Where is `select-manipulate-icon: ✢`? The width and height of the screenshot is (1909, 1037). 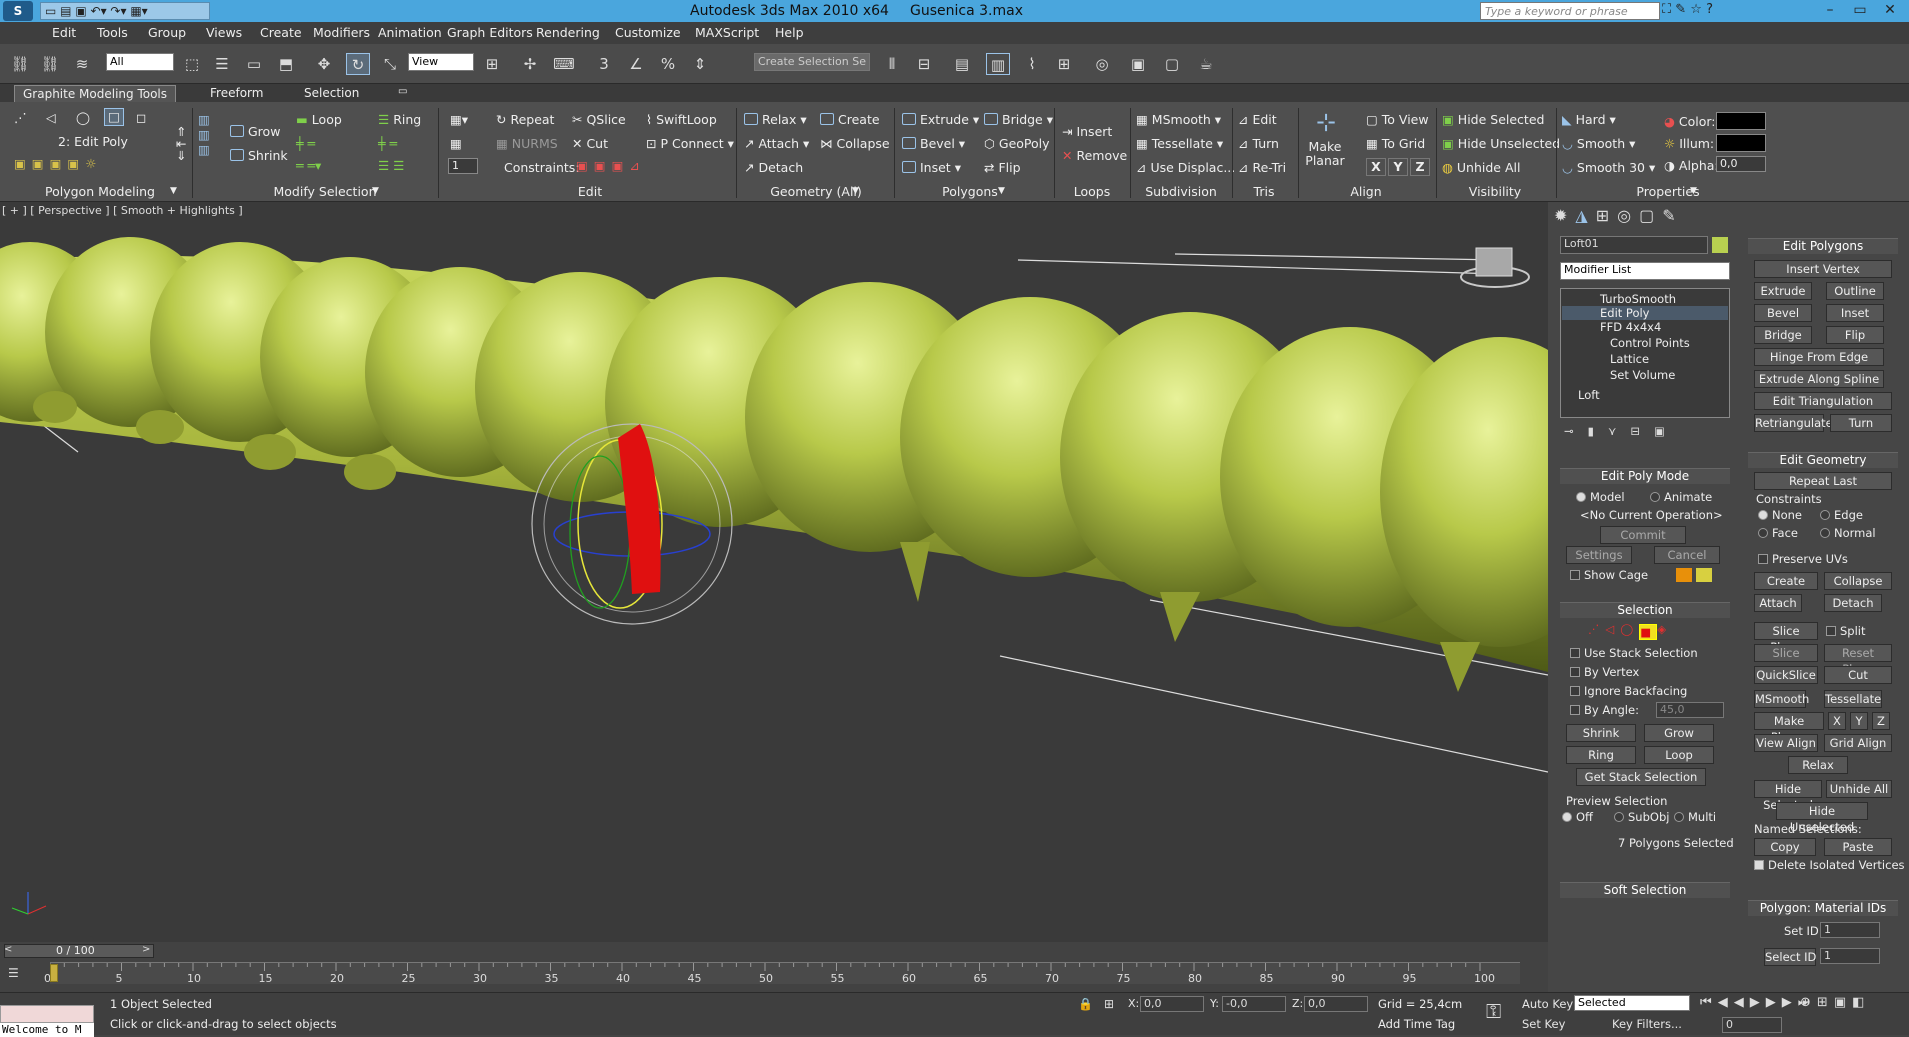 select-manipulate-icon: ✢ is located at coordinates (530, 64).